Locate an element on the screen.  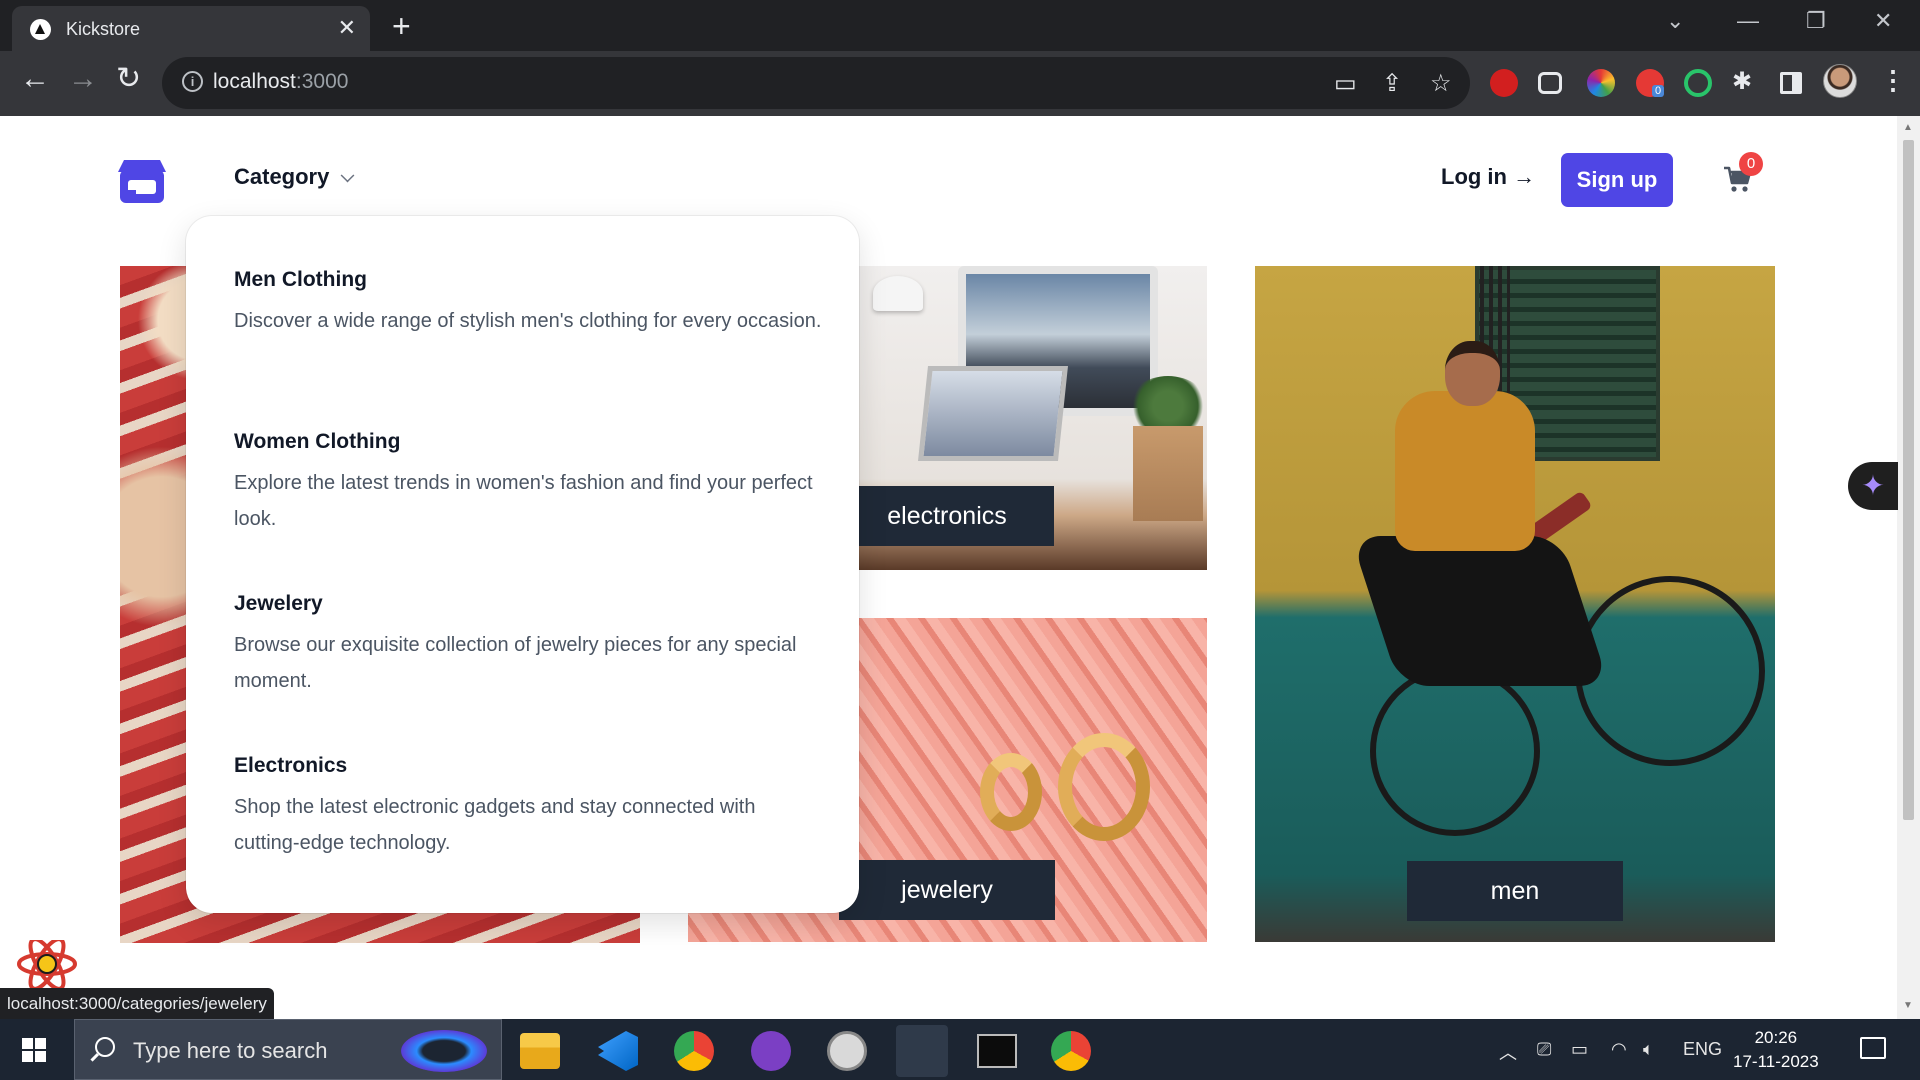
bookmark-star-icon: ☆ is located at coordinates (1441, 83).